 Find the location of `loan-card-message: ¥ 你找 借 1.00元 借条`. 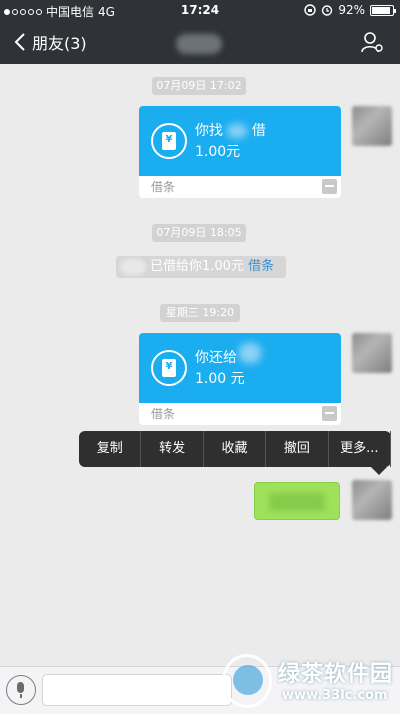

loan-card-message: ¥ 你找 借 1.00元 借条 is located at coordinates (240, 152).